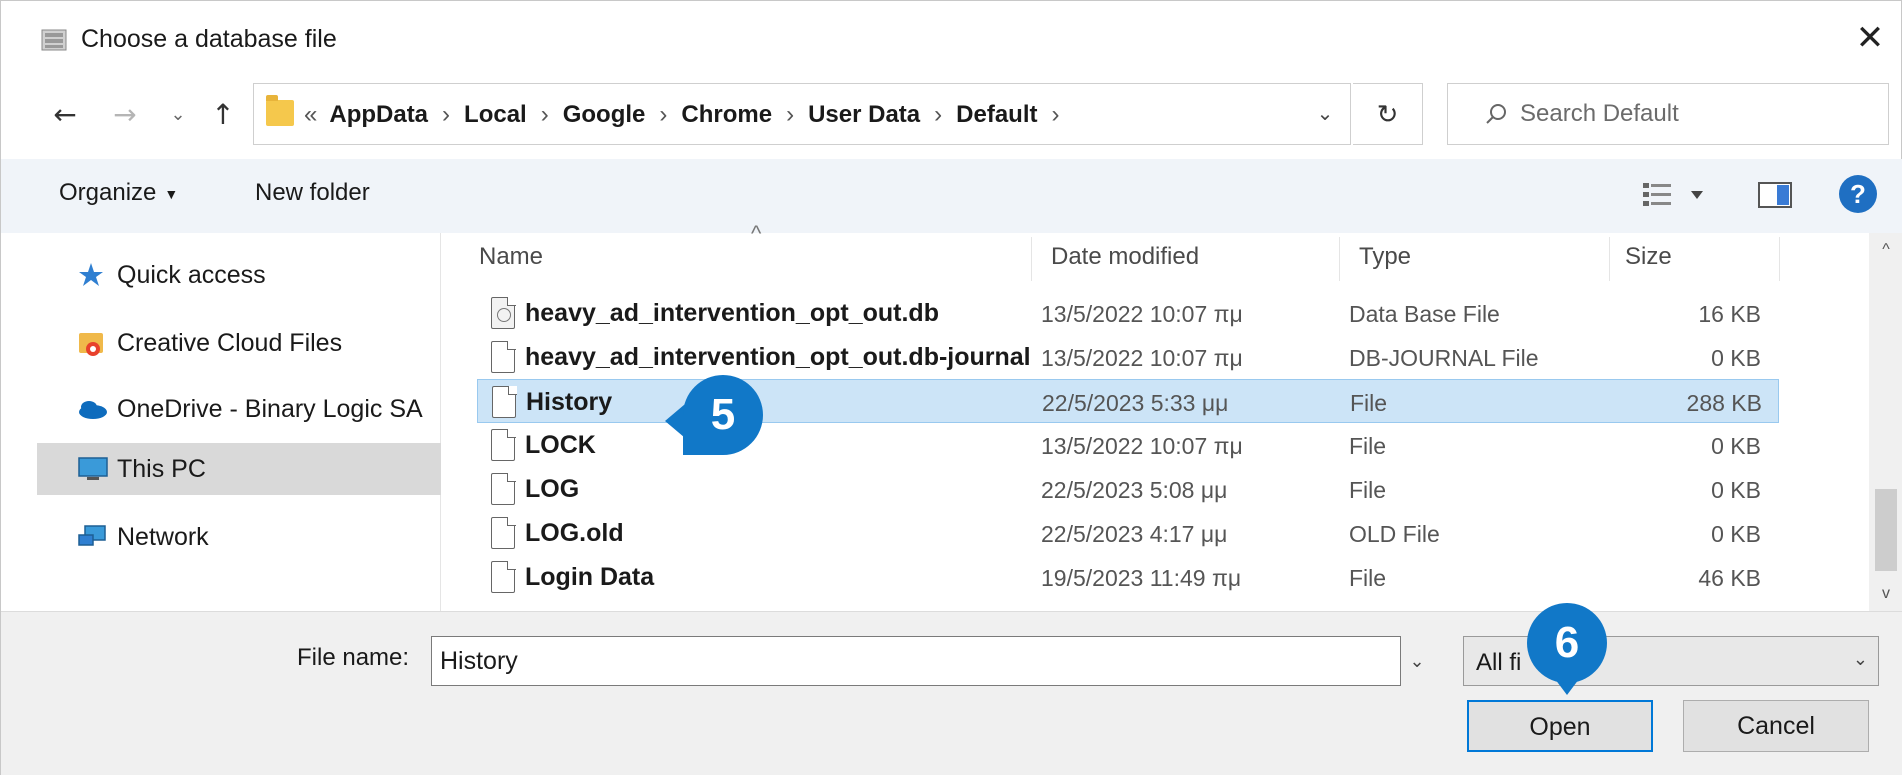  I want to click on breadcrumb-item: Chrome, so click(726, 114).